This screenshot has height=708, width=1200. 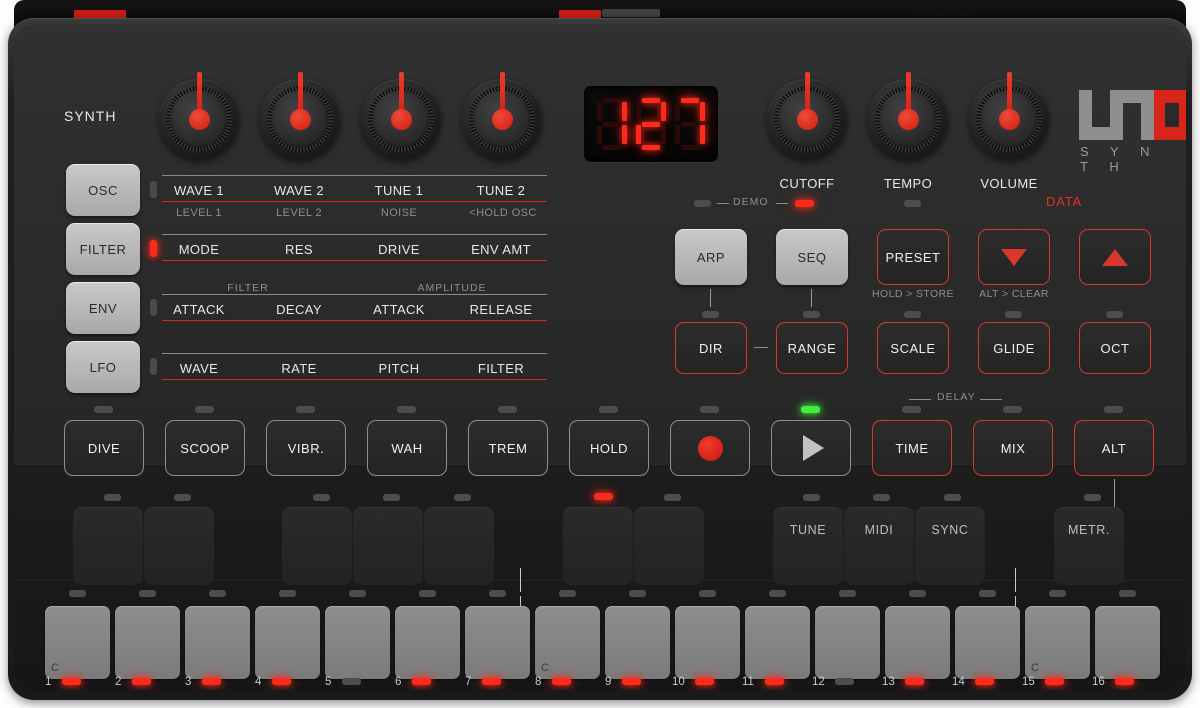 What do you see at coordinates (950, 546) in the screenshot?
I see `pad-sync: SYNC` at bounding box center [950, 546].